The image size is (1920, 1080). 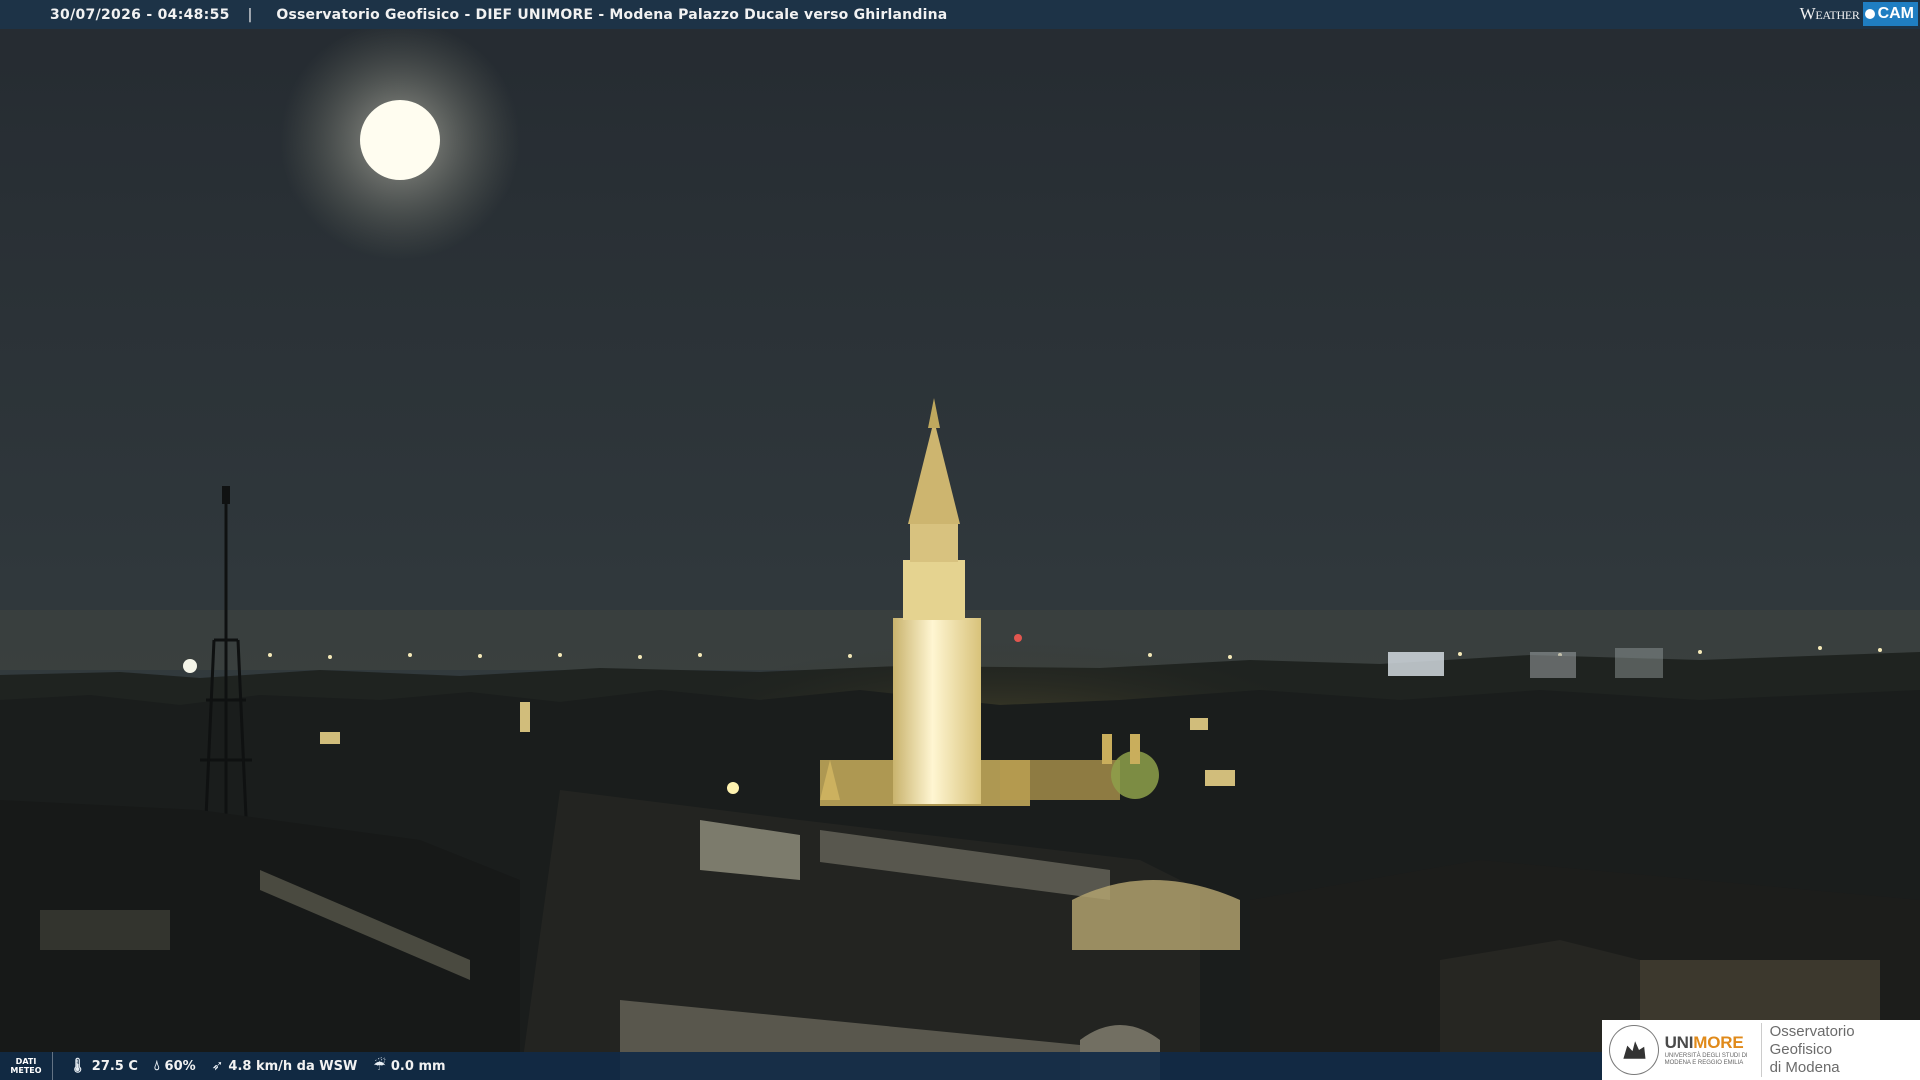 What do you see at coordinates (379, 1066) in the screenshot?
I see `rain-icon: ☔︎` at bounding box center [379, 1066].